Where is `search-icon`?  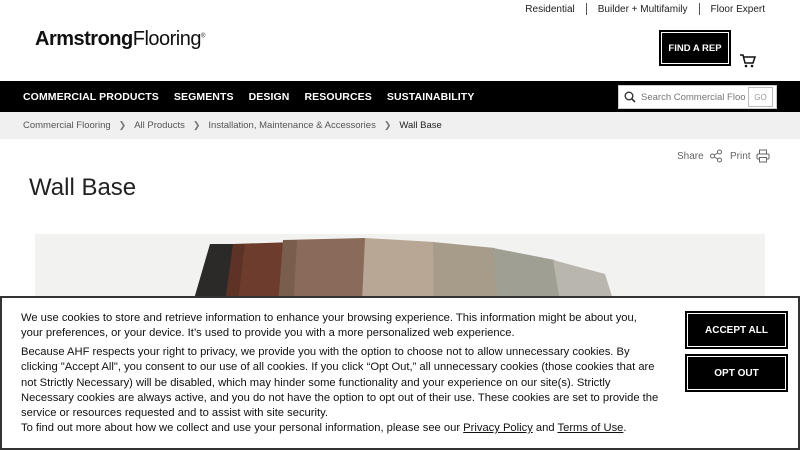 search-icon is located at coordinates (630, 97).